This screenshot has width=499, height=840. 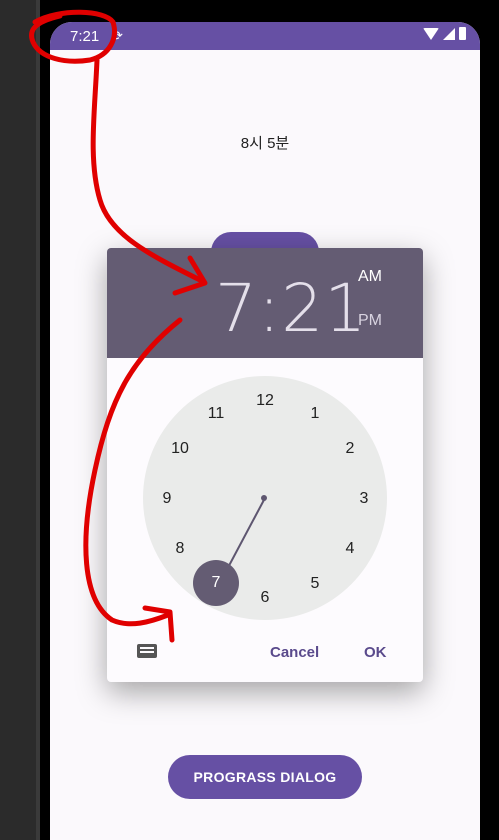 What do you see at coordinates (117, 35) in the screenshot?
I see `sync-icon: ⟳` at bounding box center [117, 35].